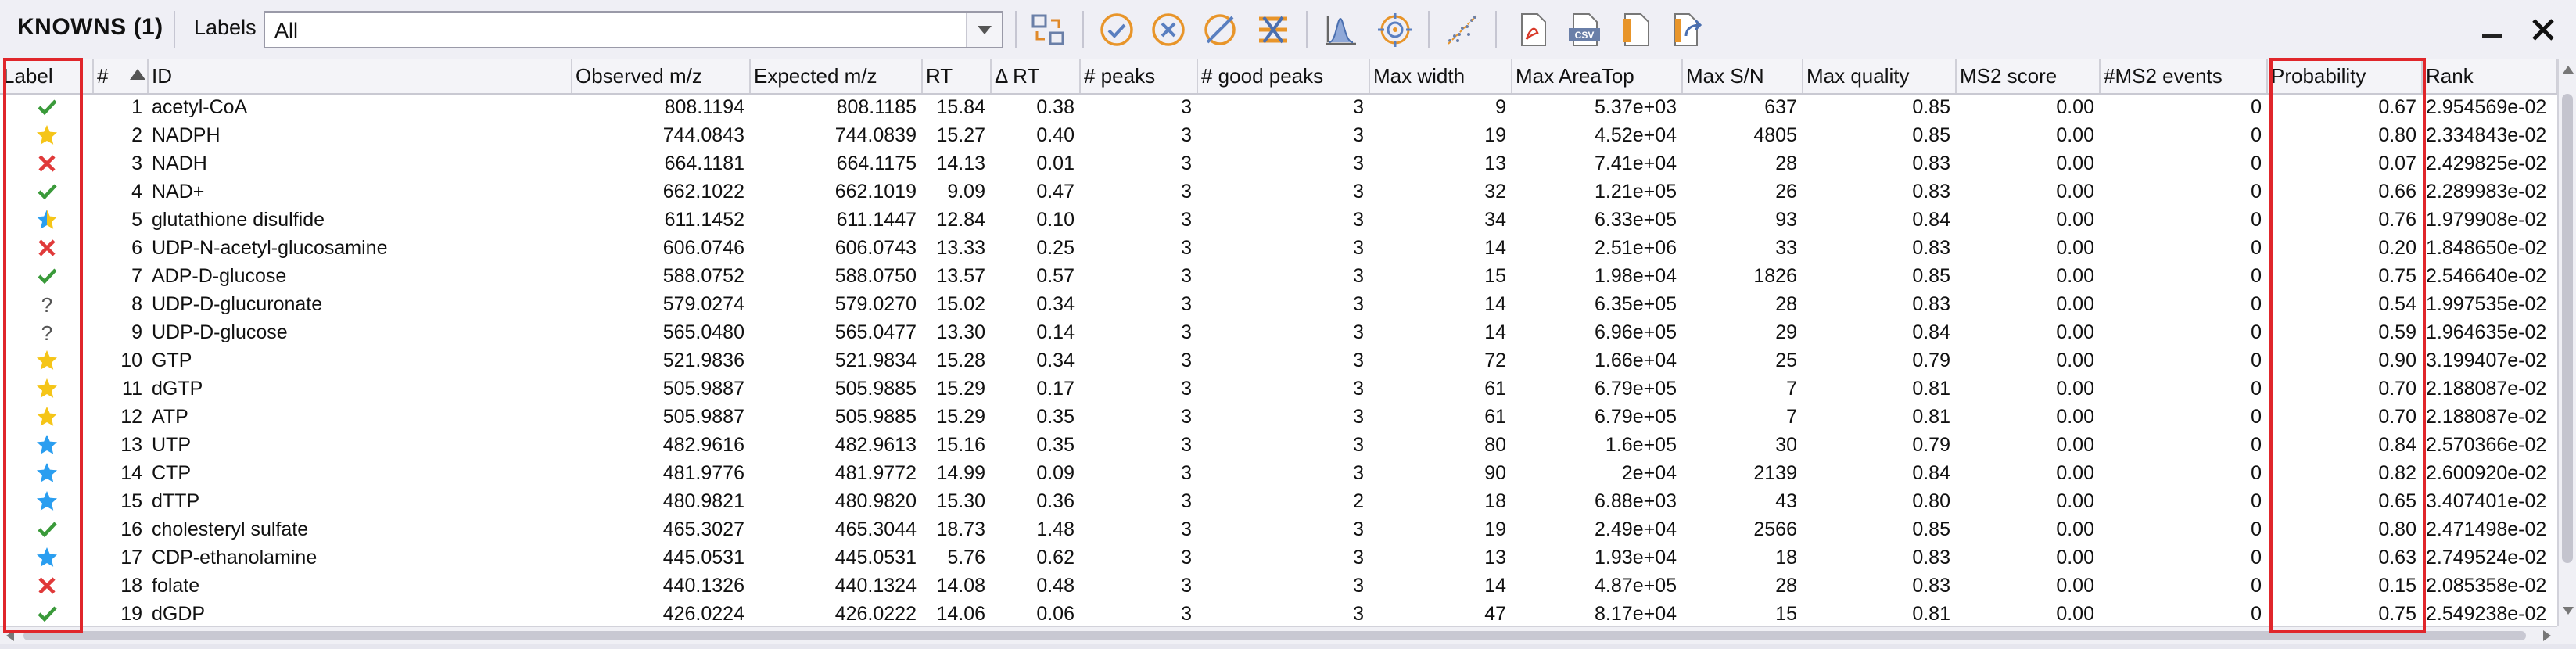 The height and width of the screenshot is (649, 2576). I want to click on column-header-good-peaks: # good peaks, so click(1284, 76).